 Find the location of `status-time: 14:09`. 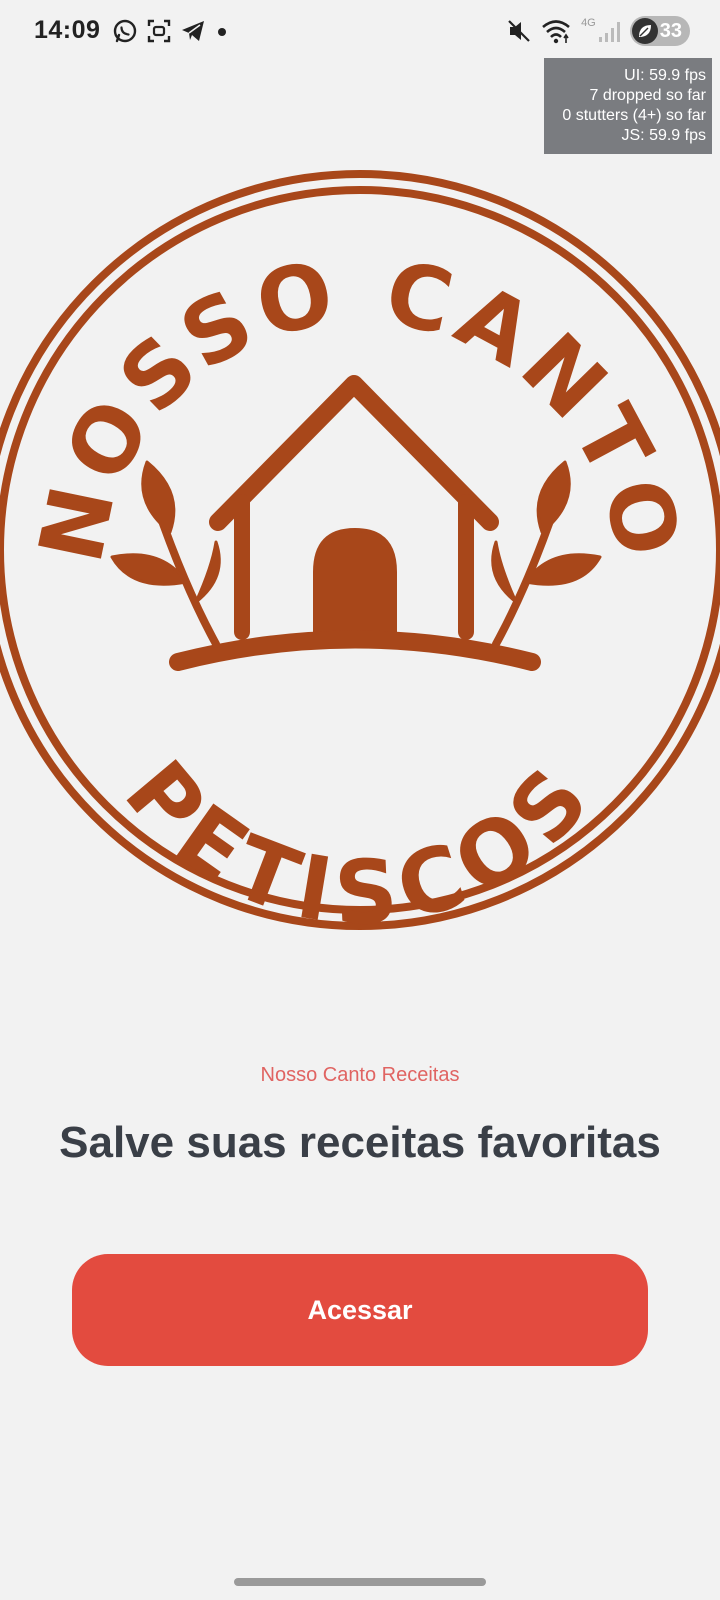

status-time: 14:09 is located at coordinates (67, 30).